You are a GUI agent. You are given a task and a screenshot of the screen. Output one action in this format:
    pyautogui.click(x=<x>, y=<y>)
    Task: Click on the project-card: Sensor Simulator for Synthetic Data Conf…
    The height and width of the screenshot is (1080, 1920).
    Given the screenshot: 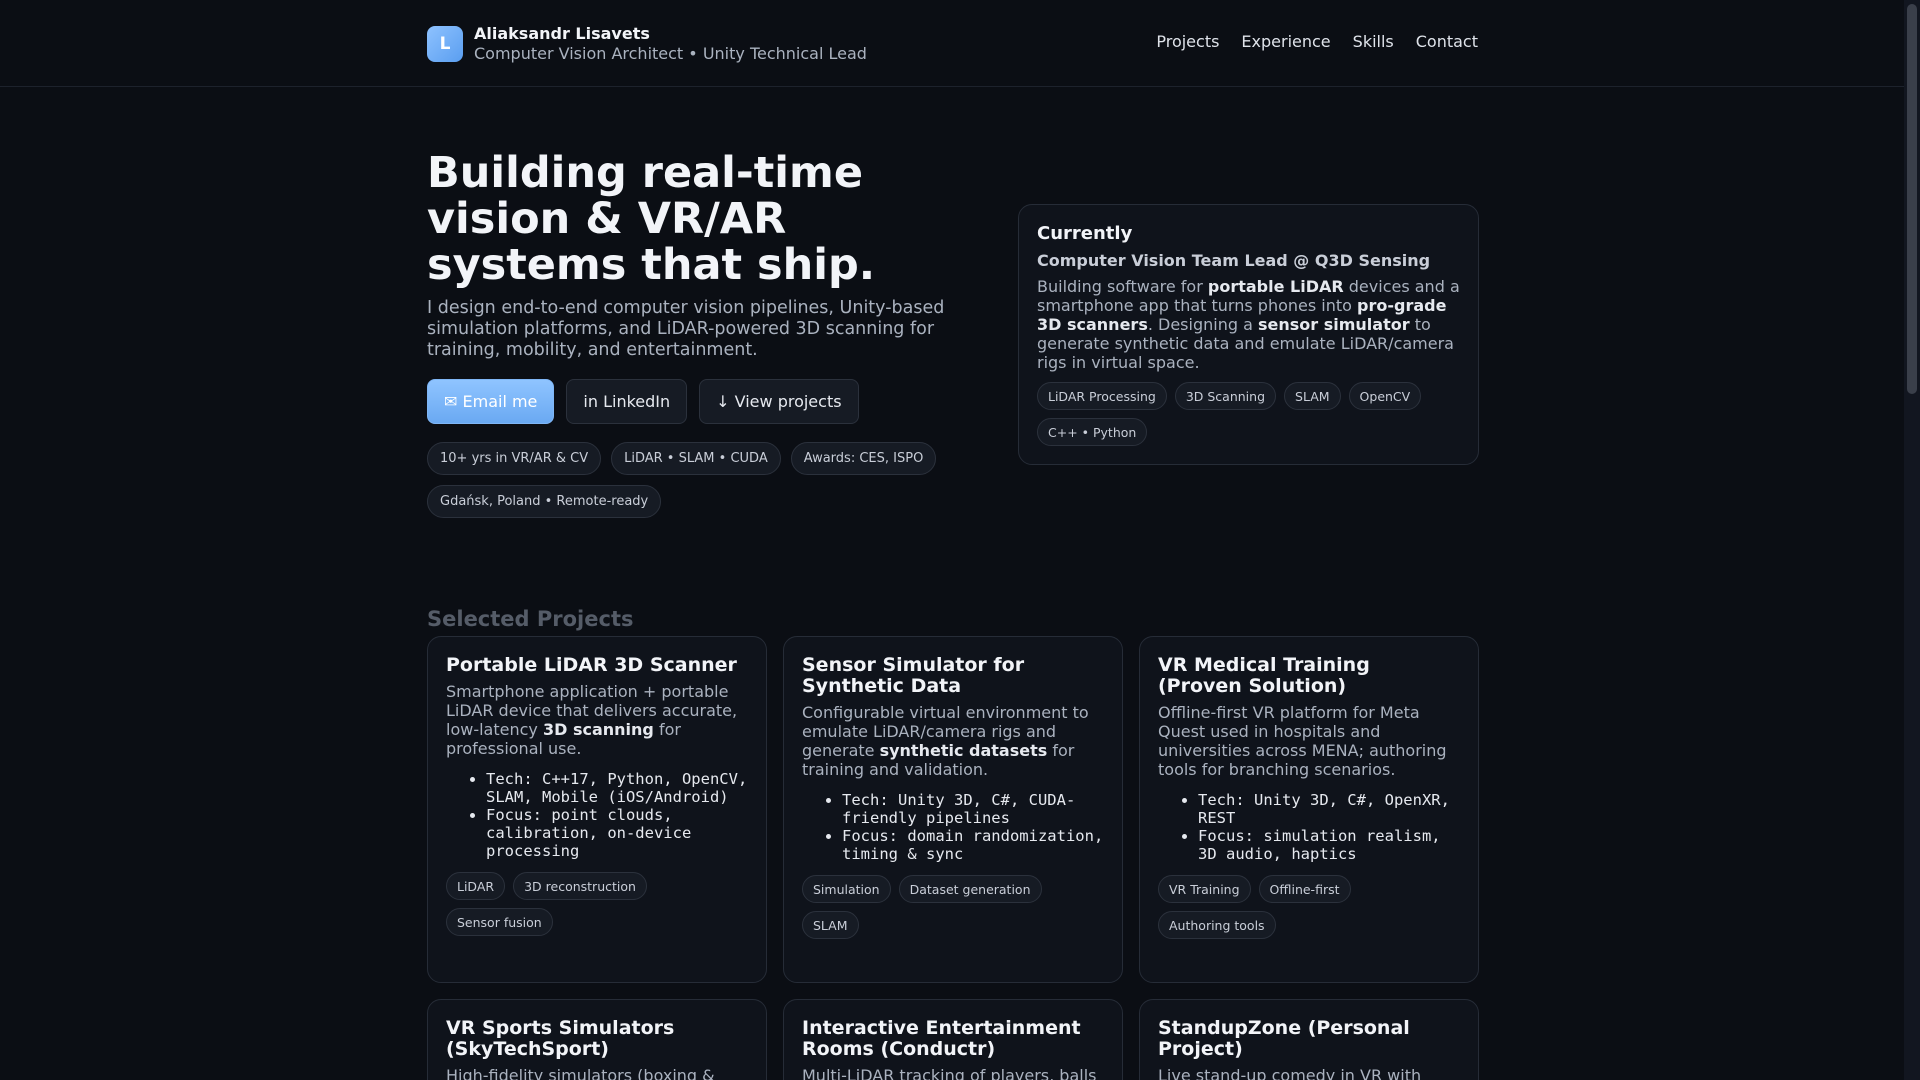 What is the action you would take?
    pyautogui.click(x=953, y=809)
    